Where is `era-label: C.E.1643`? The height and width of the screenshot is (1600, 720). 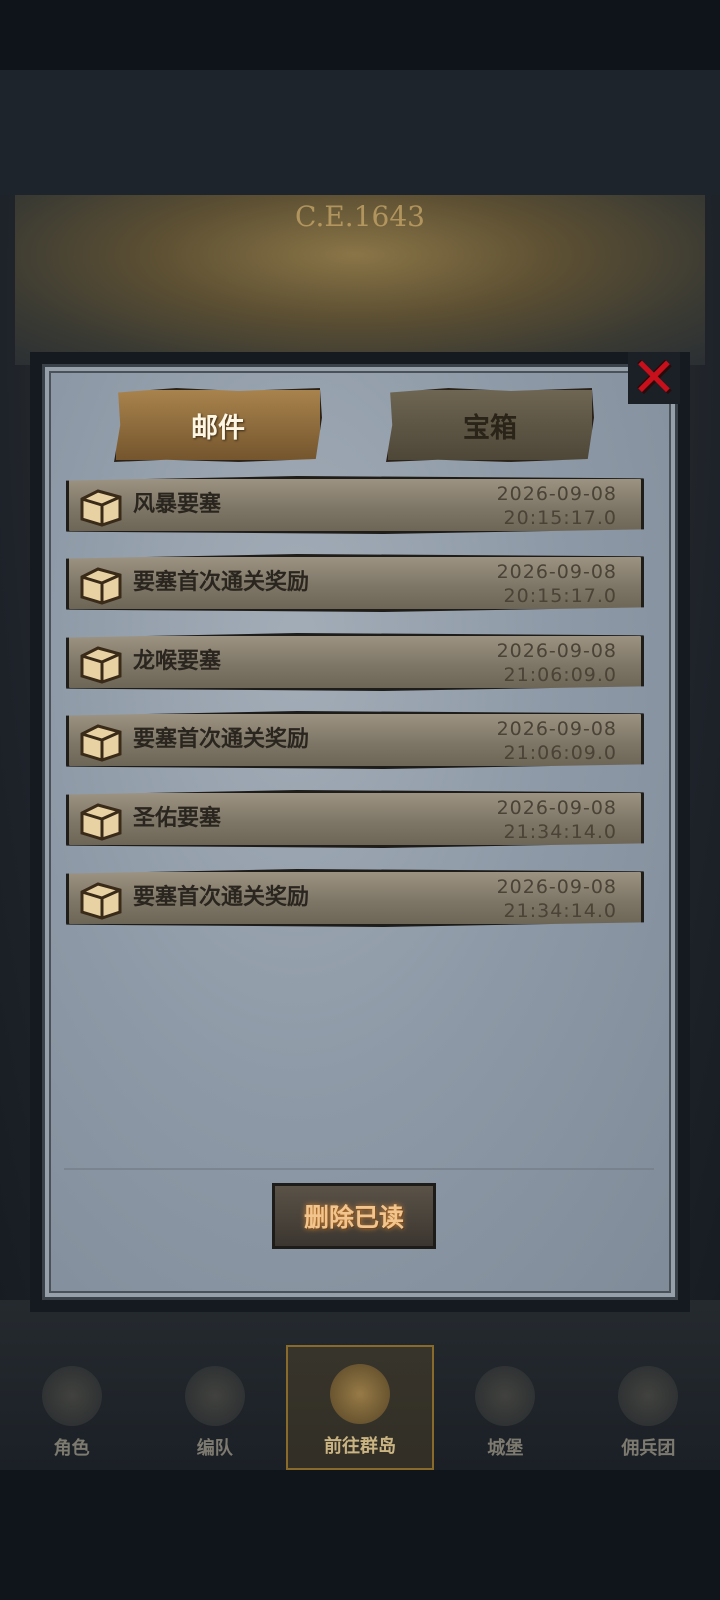
era-label: C.E.1643 is located at coordinates (360, 216).